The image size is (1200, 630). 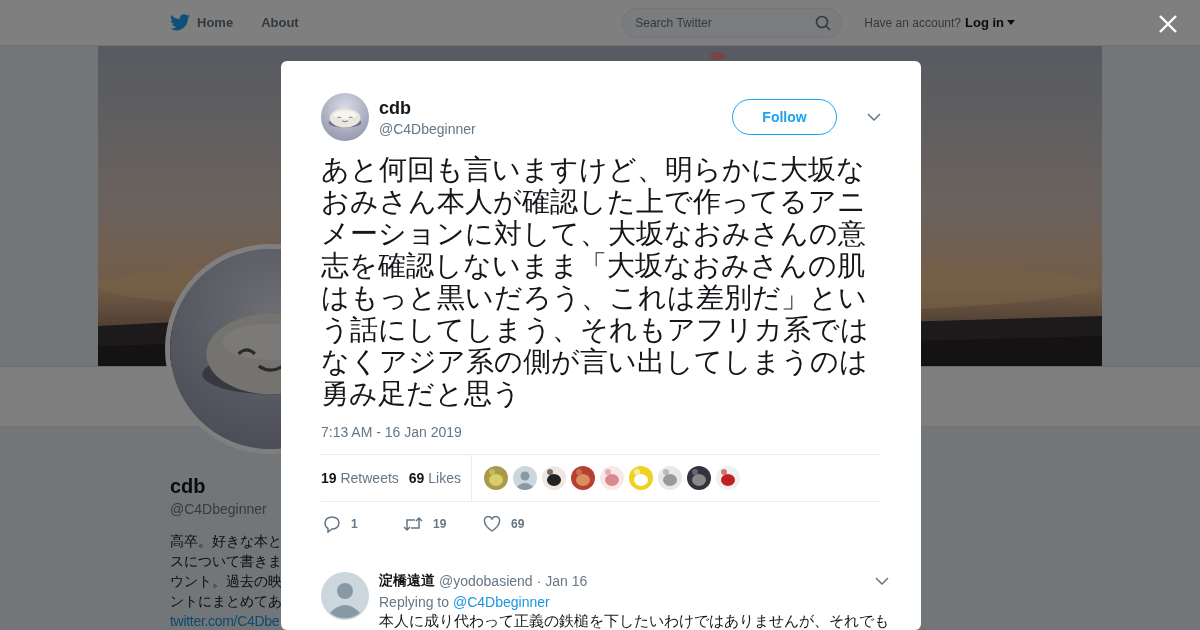 What do you see at coordinates (521, 524) in the screenshot?
I see `like-button: 69` at bounding box center [521, 524].